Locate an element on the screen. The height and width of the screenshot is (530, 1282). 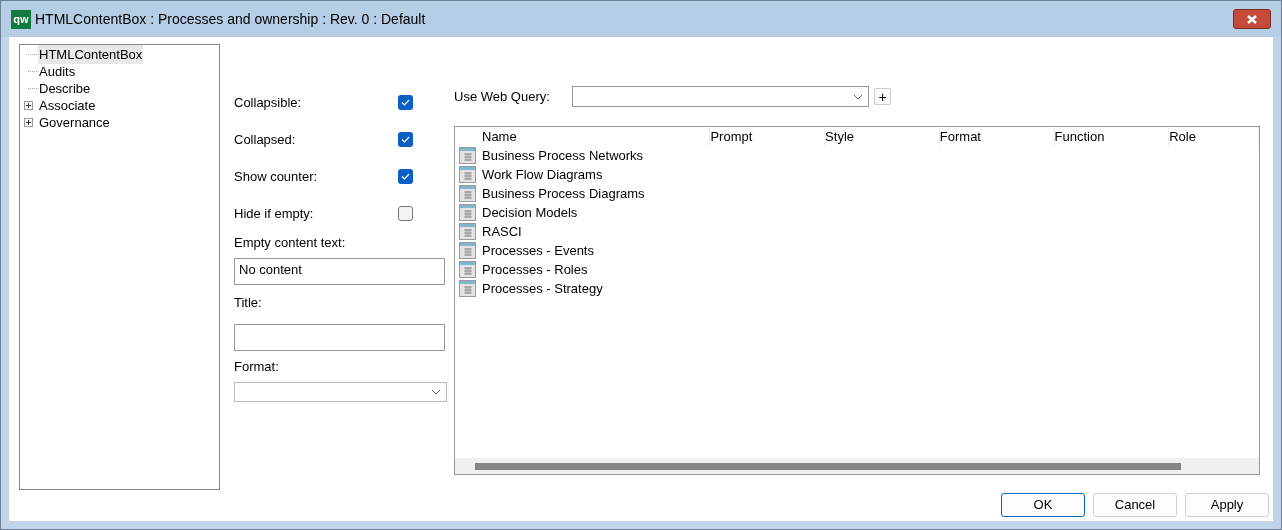
tree-item: HTMLContentBox is located at coordinates (91, 54).